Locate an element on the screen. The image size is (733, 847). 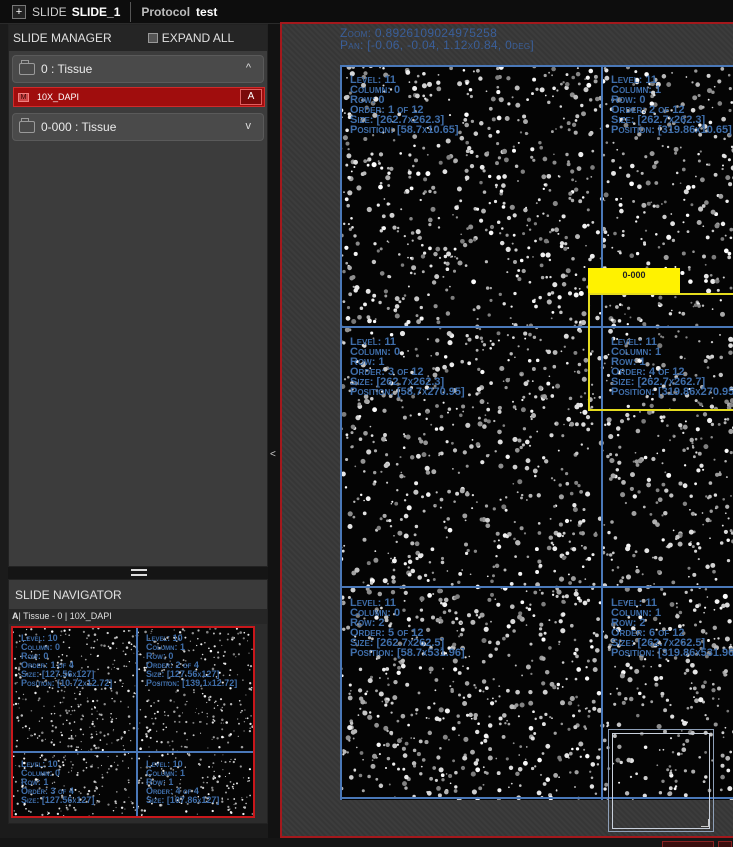
minimap-frame is located at coordinates (661, 780).